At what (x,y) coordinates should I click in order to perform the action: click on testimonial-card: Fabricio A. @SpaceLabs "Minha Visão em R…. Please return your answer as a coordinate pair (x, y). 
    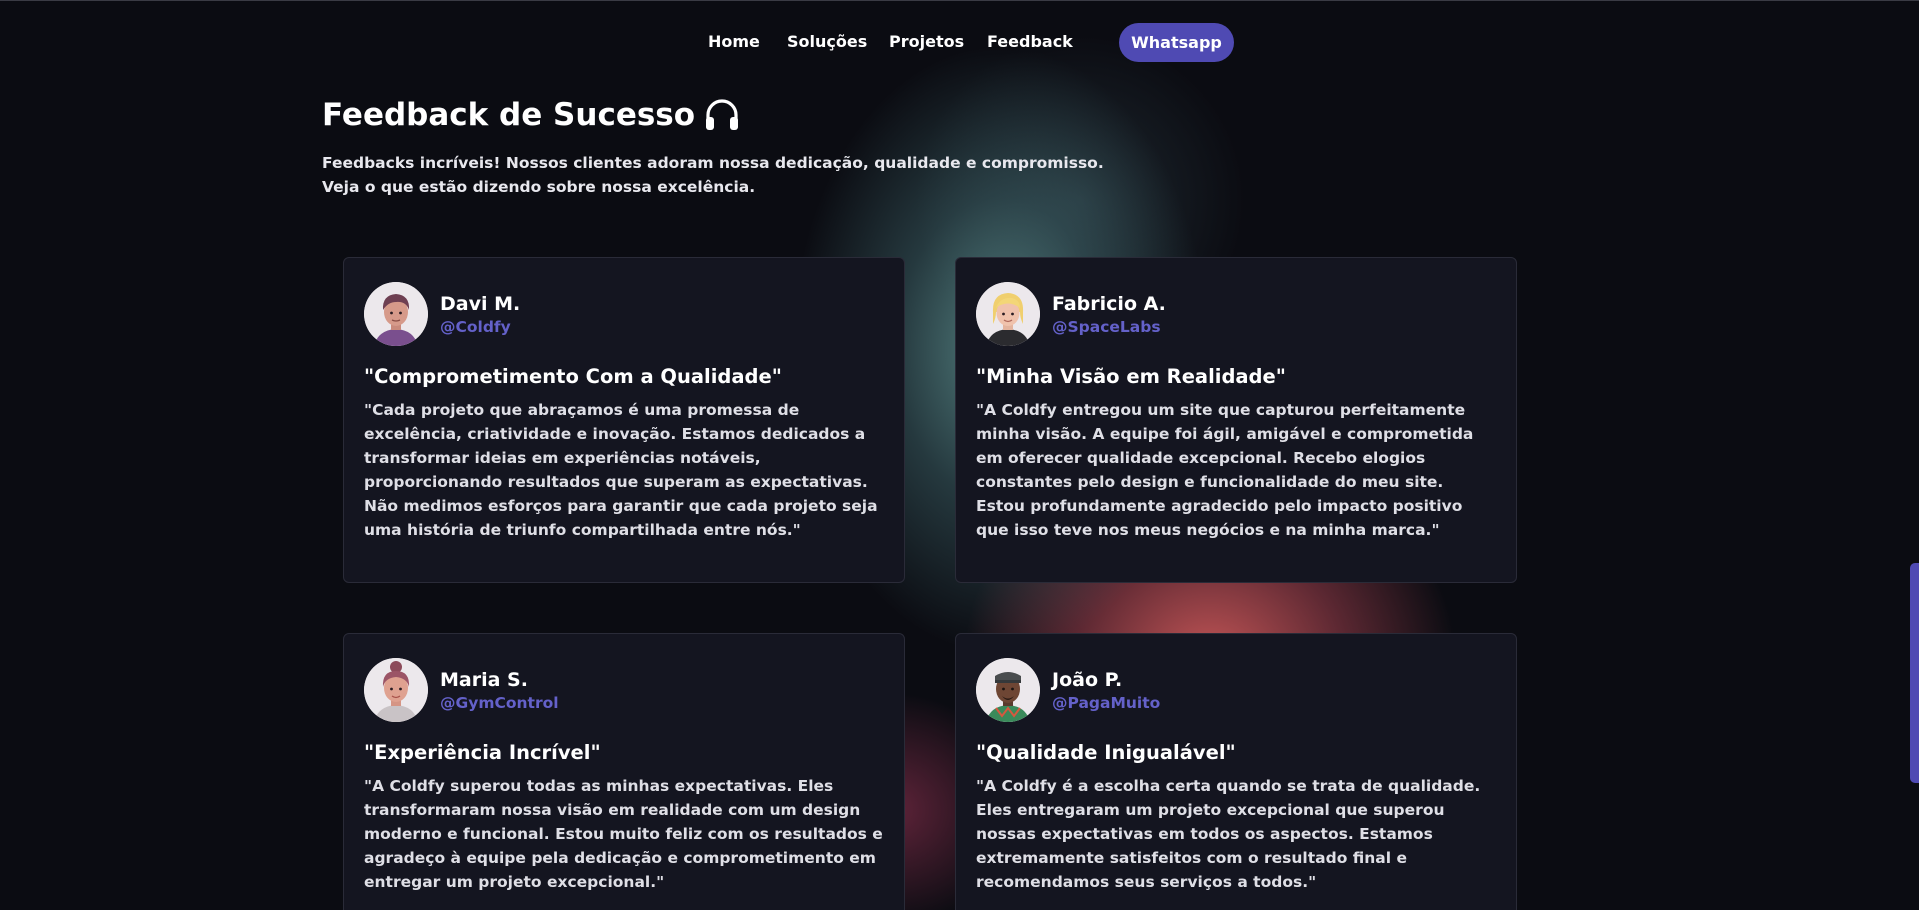
    Looking at the image, I should click on (1236, 420).